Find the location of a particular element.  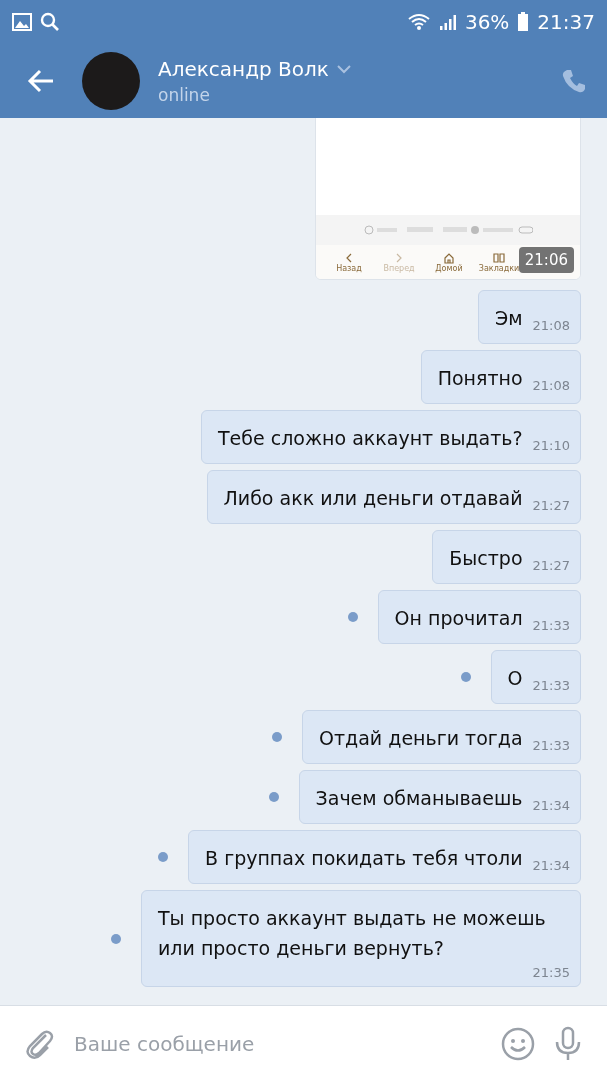

clock-time: 21:37 is located at coordinates (566, 22).